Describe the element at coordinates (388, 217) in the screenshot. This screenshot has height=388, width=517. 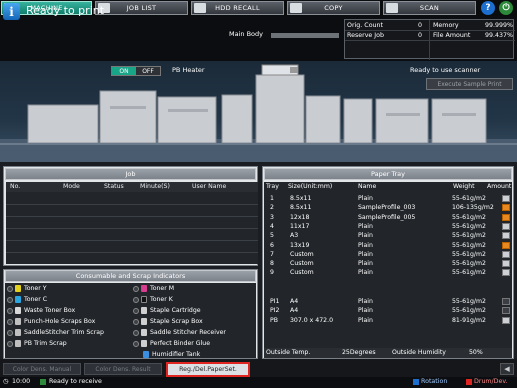
I see `tray-row: 3 12x18 SampleProfile_005 55-61g/m2` at that location.